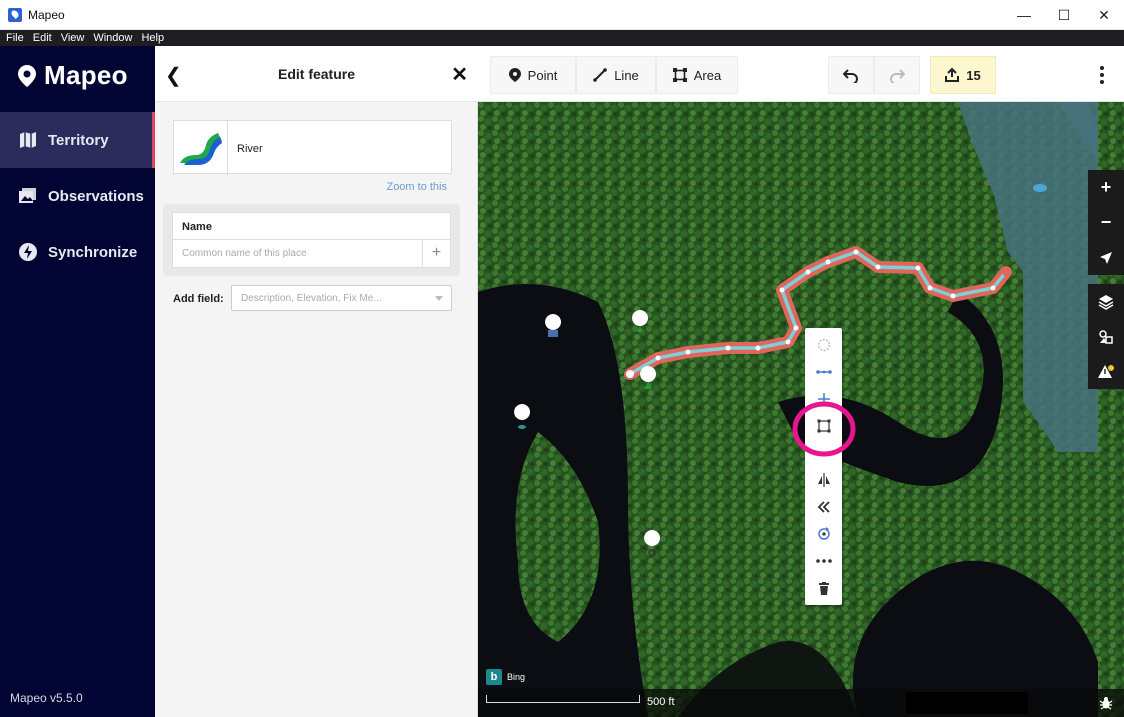  What do you see at coordinates (679, 75) in the screenshot?
I see `area-icon` at bounding box center [679, 75].